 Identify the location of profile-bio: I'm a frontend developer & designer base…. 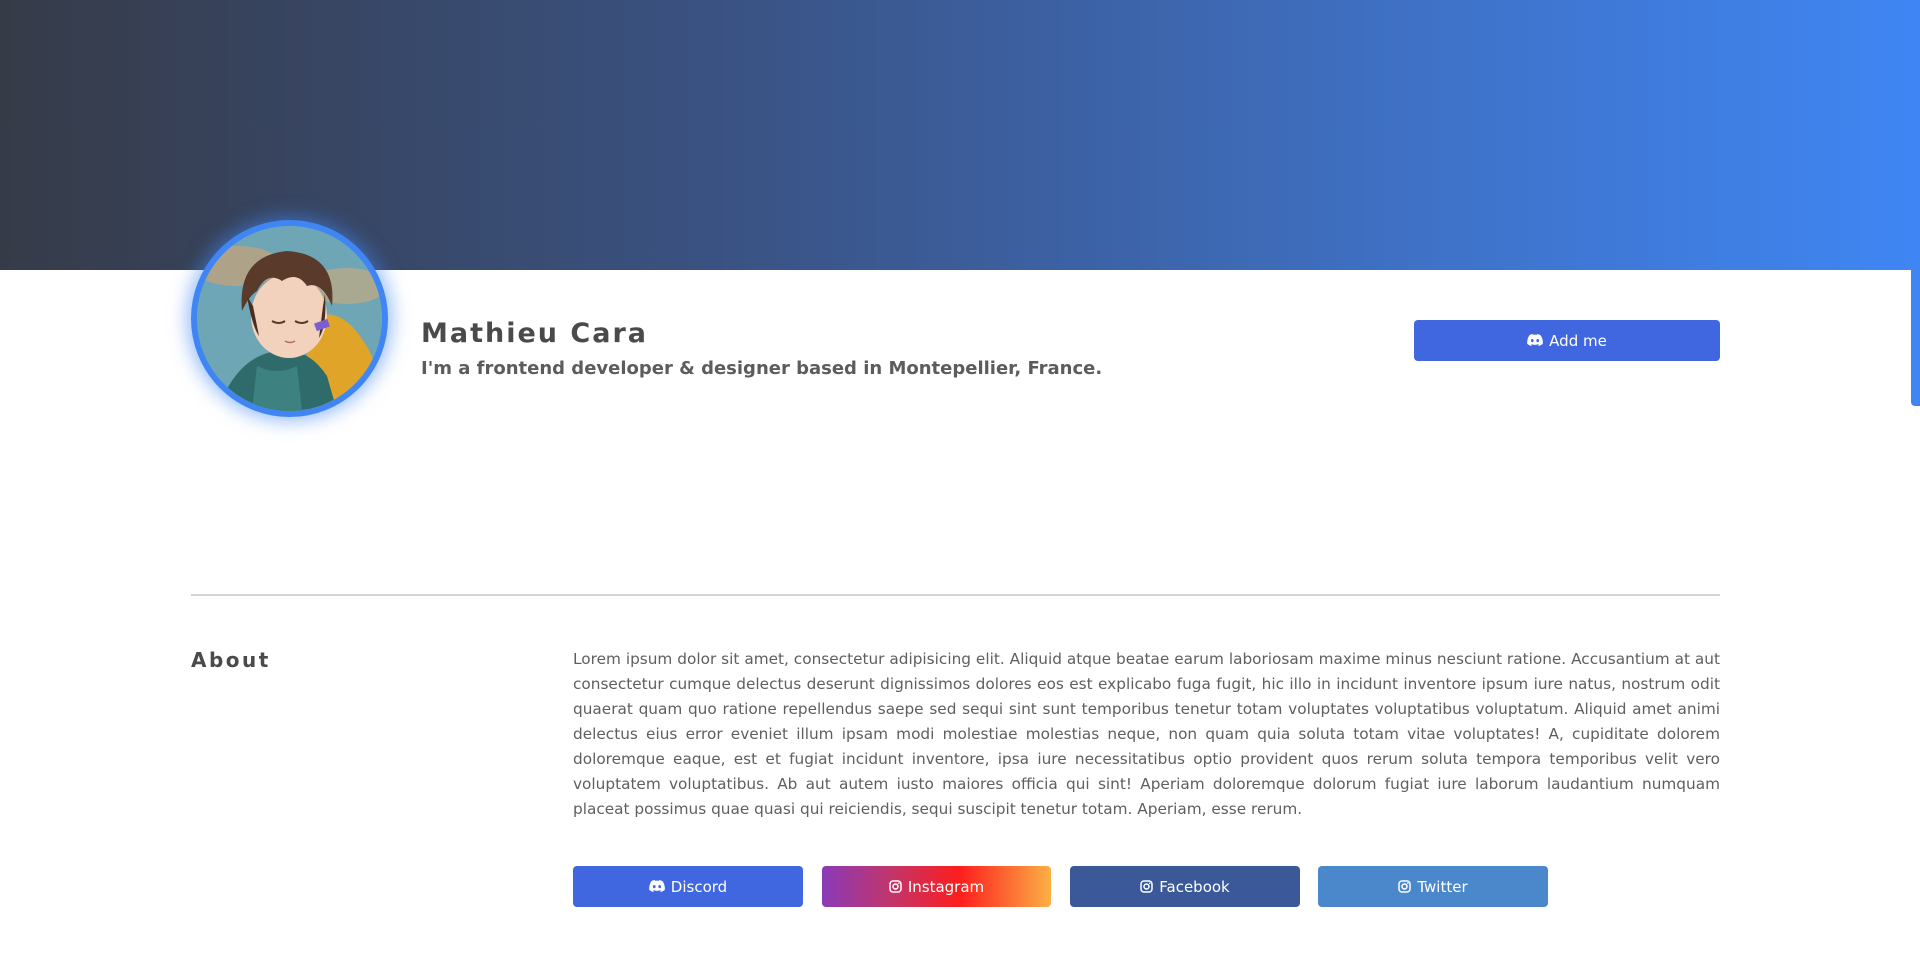
(762, 368).